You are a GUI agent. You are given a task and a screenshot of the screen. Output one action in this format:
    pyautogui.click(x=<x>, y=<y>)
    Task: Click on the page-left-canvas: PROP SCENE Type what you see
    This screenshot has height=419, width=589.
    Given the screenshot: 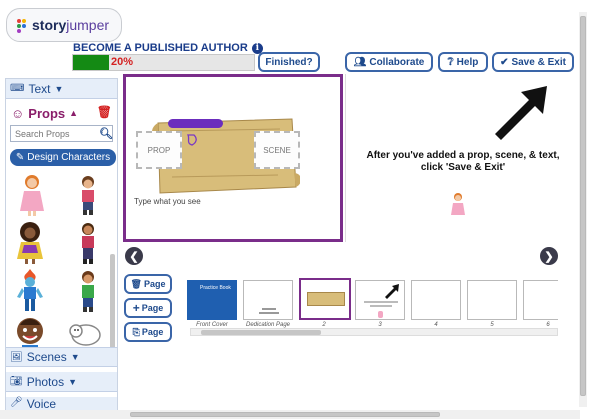 What is the action you would take?
    pyautogui.click(x=233, y=158)
    